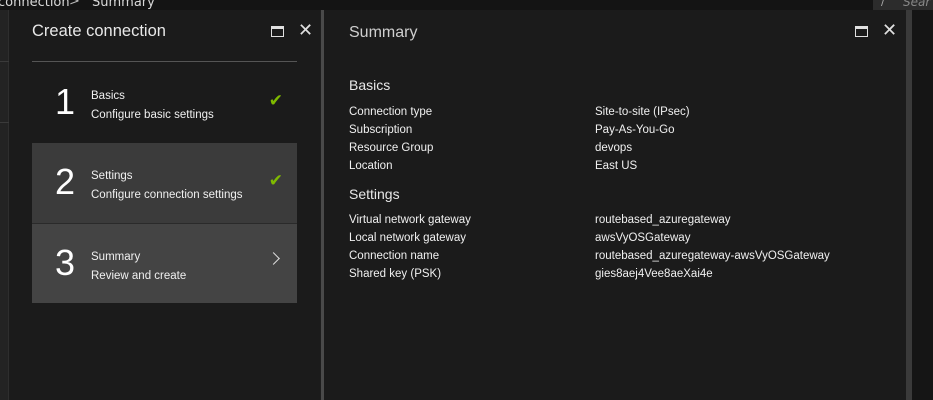  I want to click on search-input: Sear, so click(916, 4).